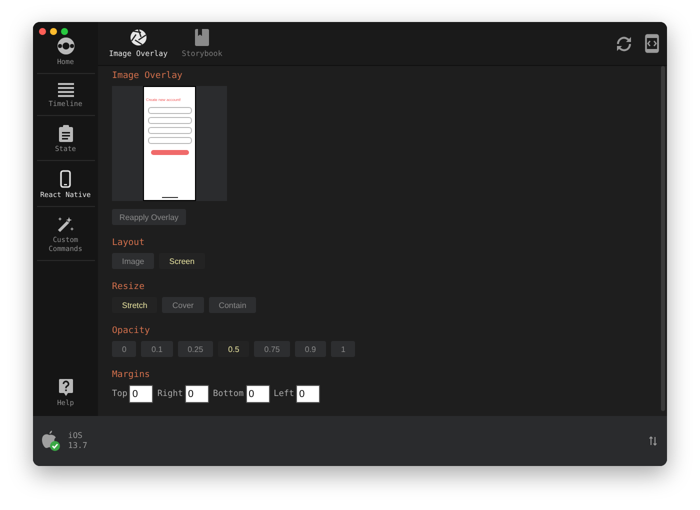 The height and width of the screenshot is (510, 700). What do you see at coordinates (182, 261) in the screenshot?
I see `option-button: Screen` at bounding box center [182, 261].